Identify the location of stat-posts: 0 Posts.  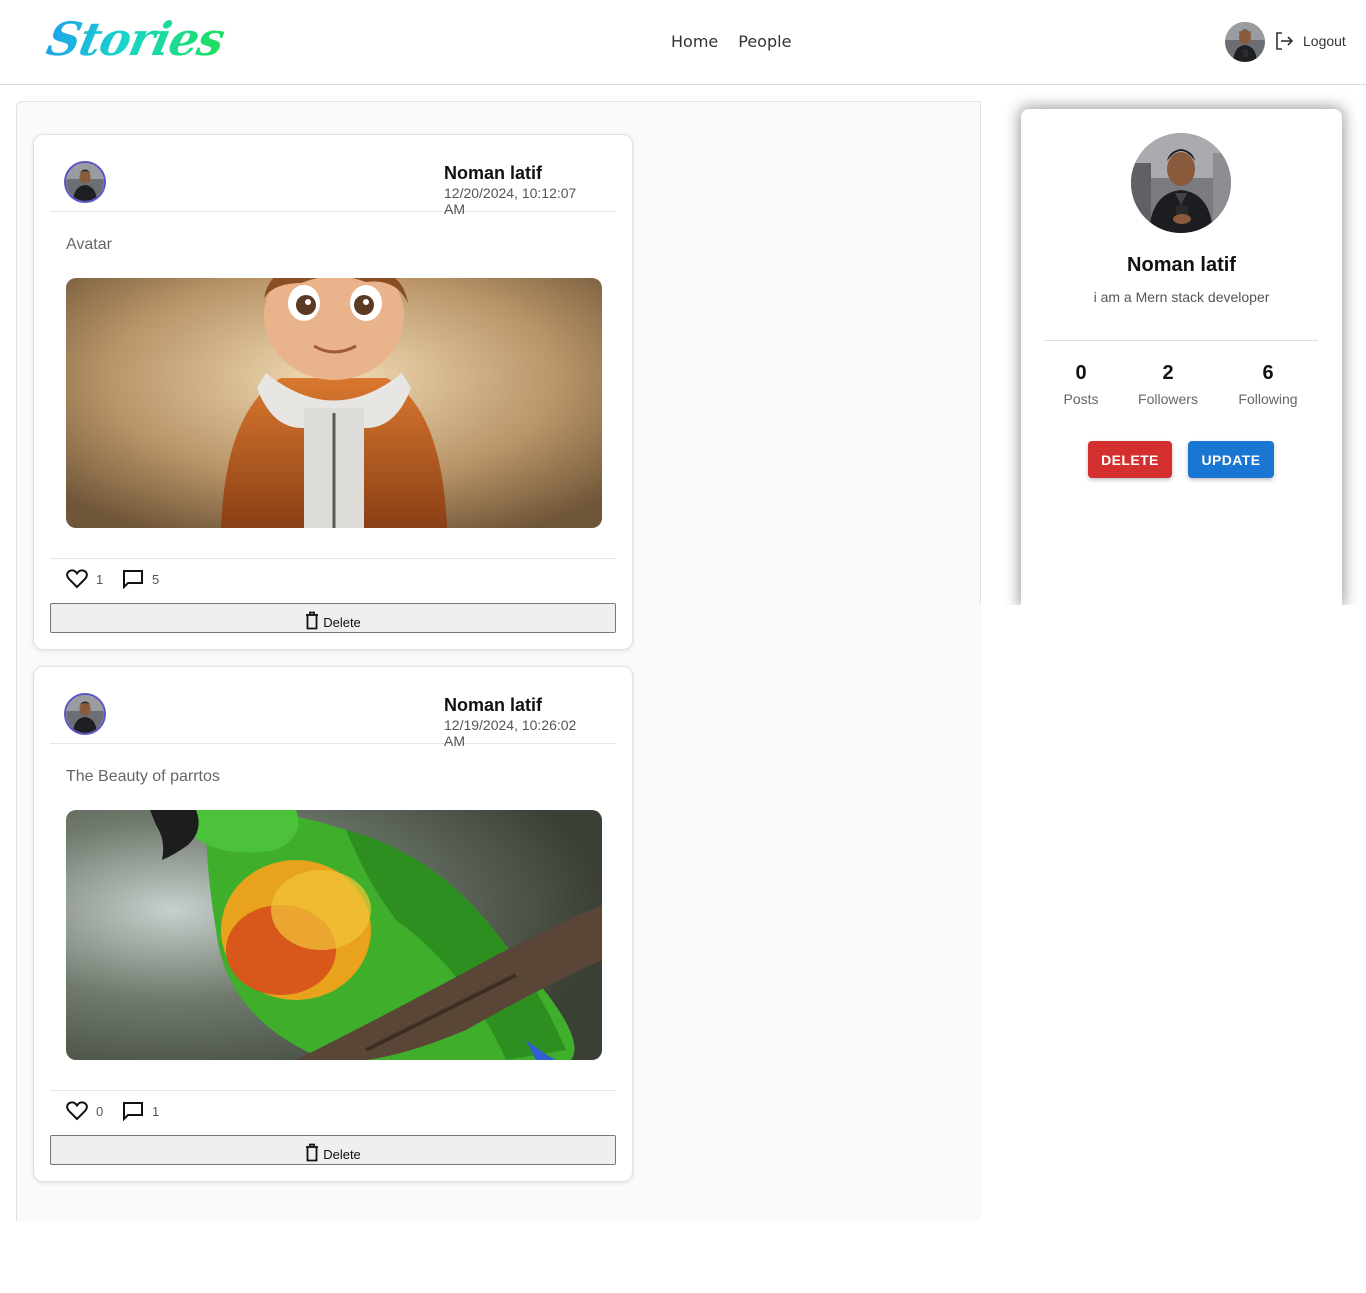
(1081, 384).